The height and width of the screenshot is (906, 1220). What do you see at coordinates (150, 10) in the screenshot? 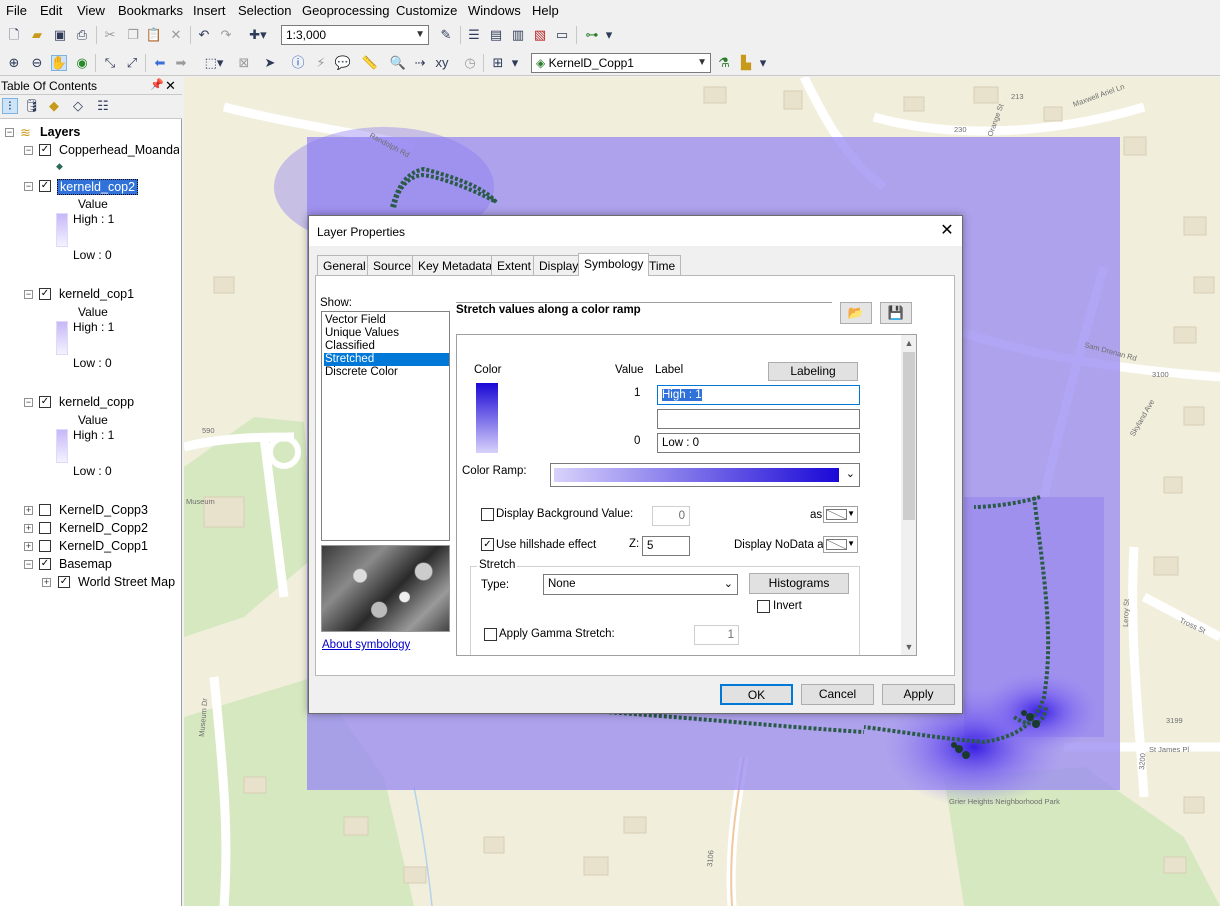
I see `menu-bookmarks: Bookmarks` at bounding box center [150, 10].